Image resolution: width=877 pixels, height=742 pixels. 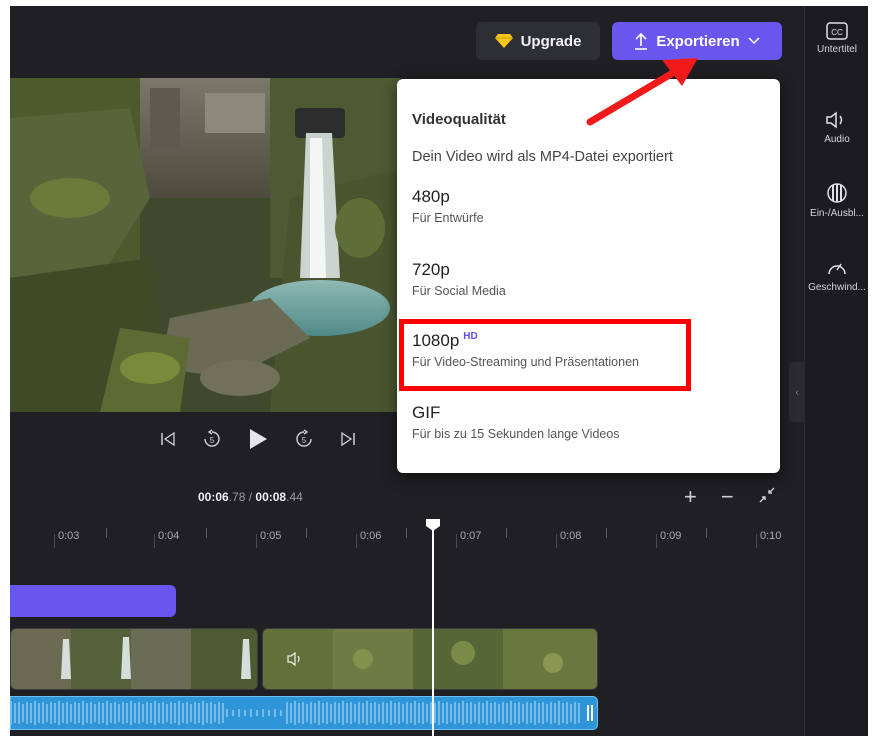 I want to click on forward-icon: 5, so click(x=304, y=438).